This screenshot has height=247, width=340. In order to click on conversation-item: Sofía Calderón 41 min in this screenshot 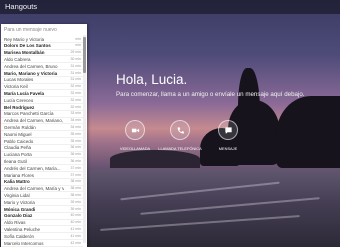, I will do `click(42, 236)`.